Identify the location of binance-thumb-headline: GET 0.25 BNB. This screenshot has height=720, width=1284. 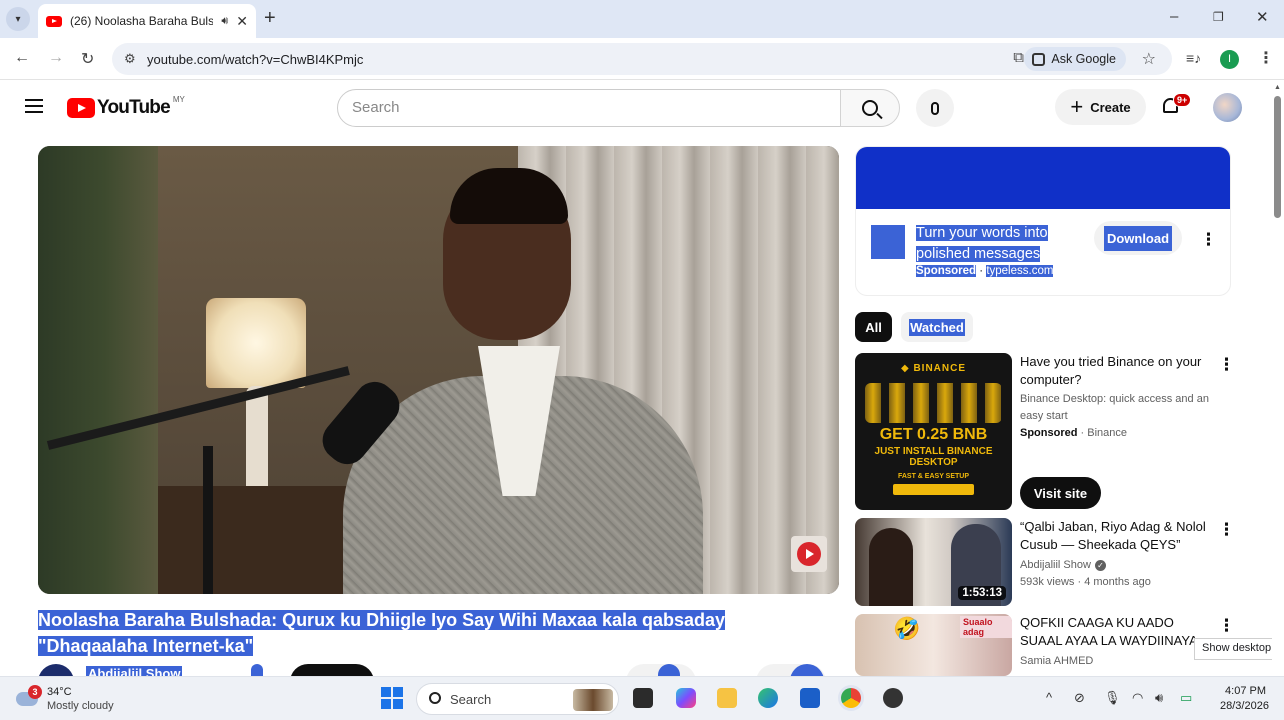
(933, 434).